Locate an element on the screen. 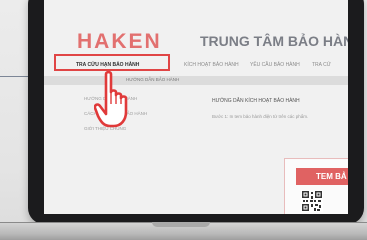  nav-item-kich-hoat-bao-hanh: KÍCH HOẠT BẢO HÀNH is located at coordinates (211, 65).